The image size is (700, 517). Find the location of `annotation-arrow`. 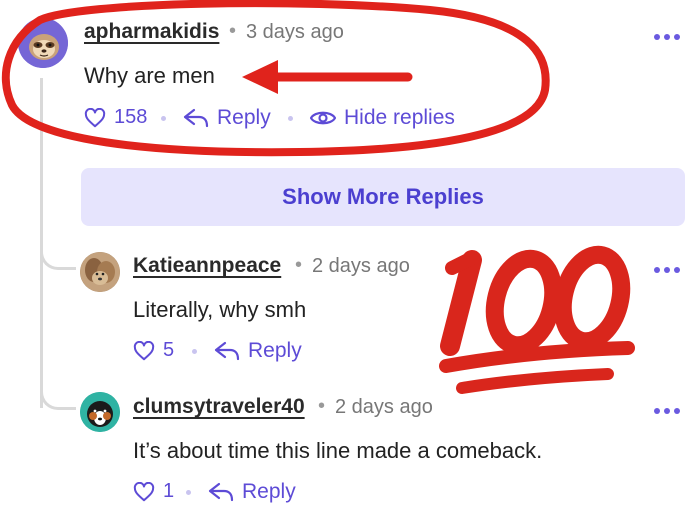

annotation-arrow is located at coordinates (327, 77).